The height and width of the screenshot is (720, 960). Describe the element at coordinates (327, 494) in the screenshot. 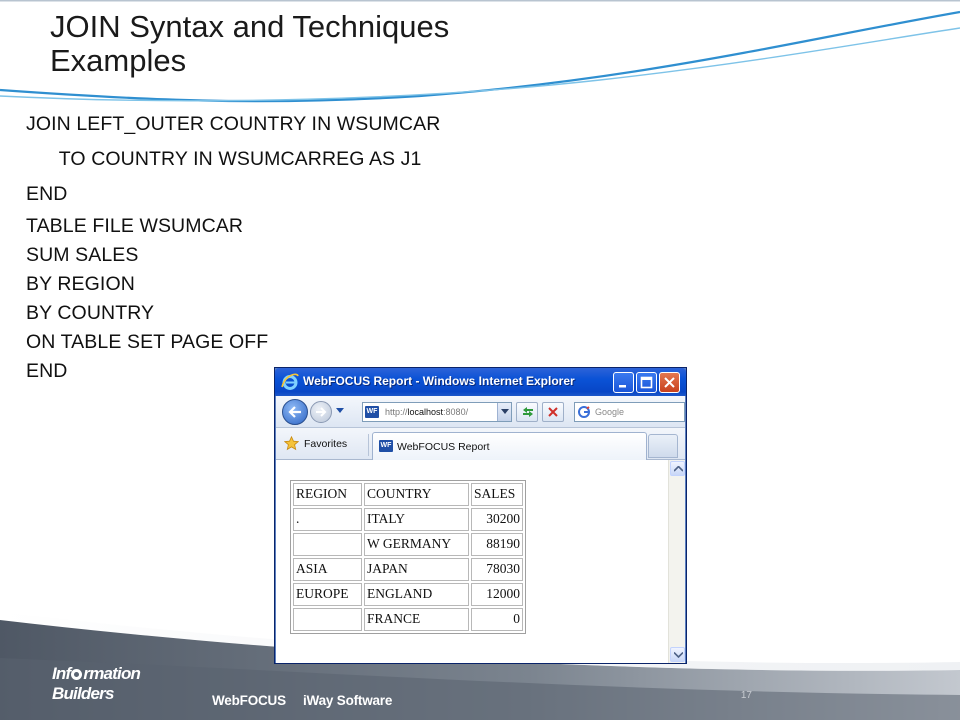

I see `column-header-region: REGION` at that location.